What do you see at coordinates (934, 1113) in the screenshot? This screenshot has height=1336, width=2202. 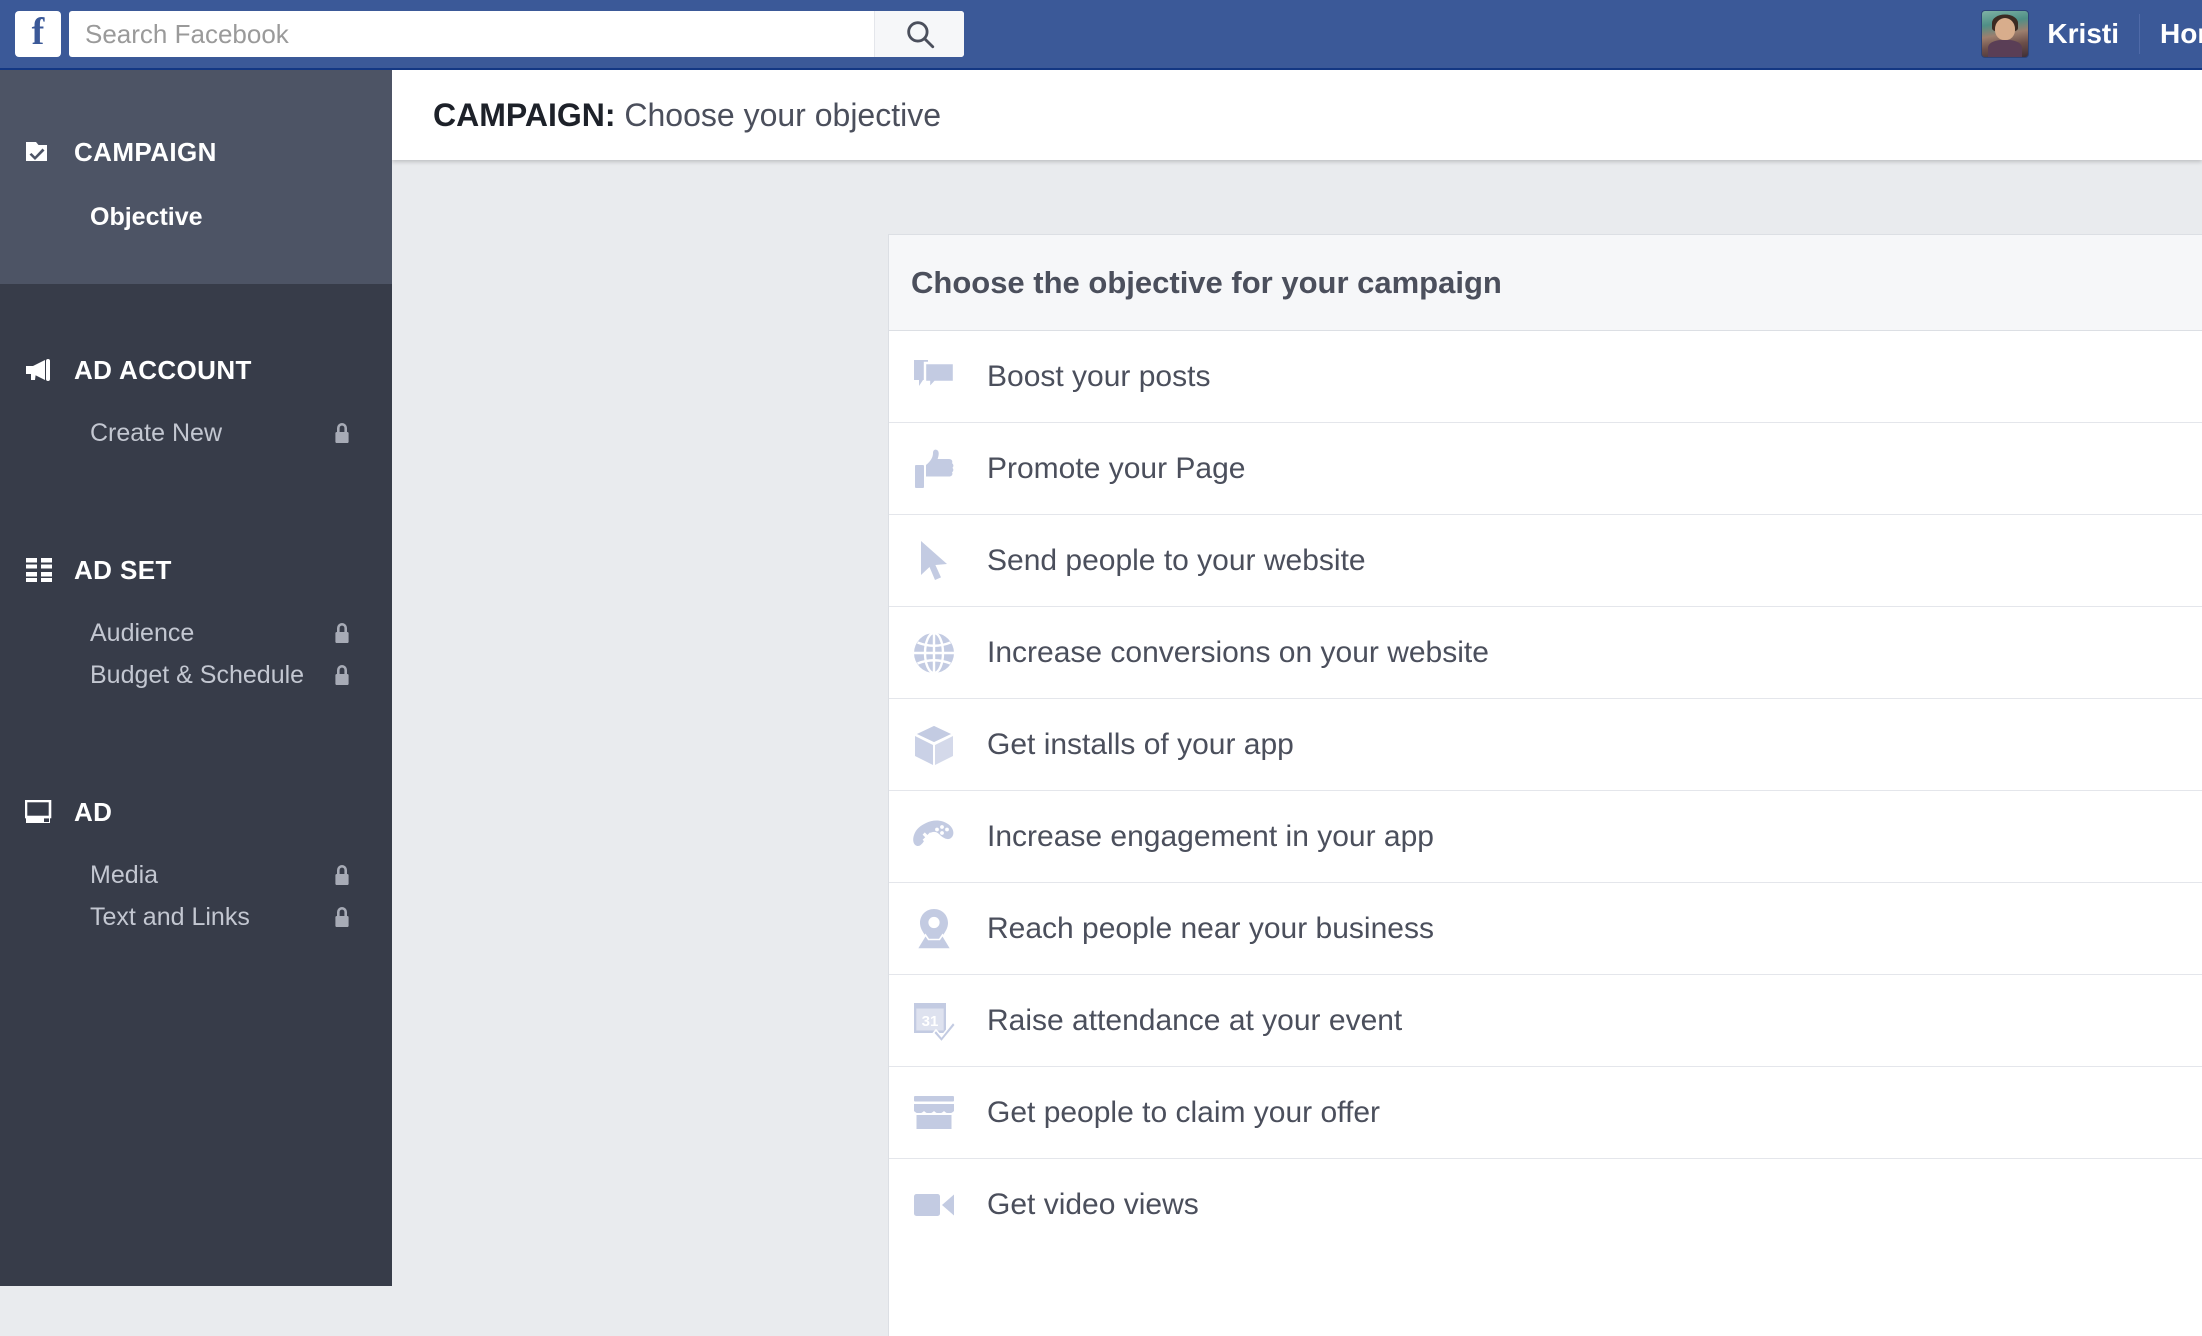 I see `storefront-icon` at bounding box center [934, 1113].